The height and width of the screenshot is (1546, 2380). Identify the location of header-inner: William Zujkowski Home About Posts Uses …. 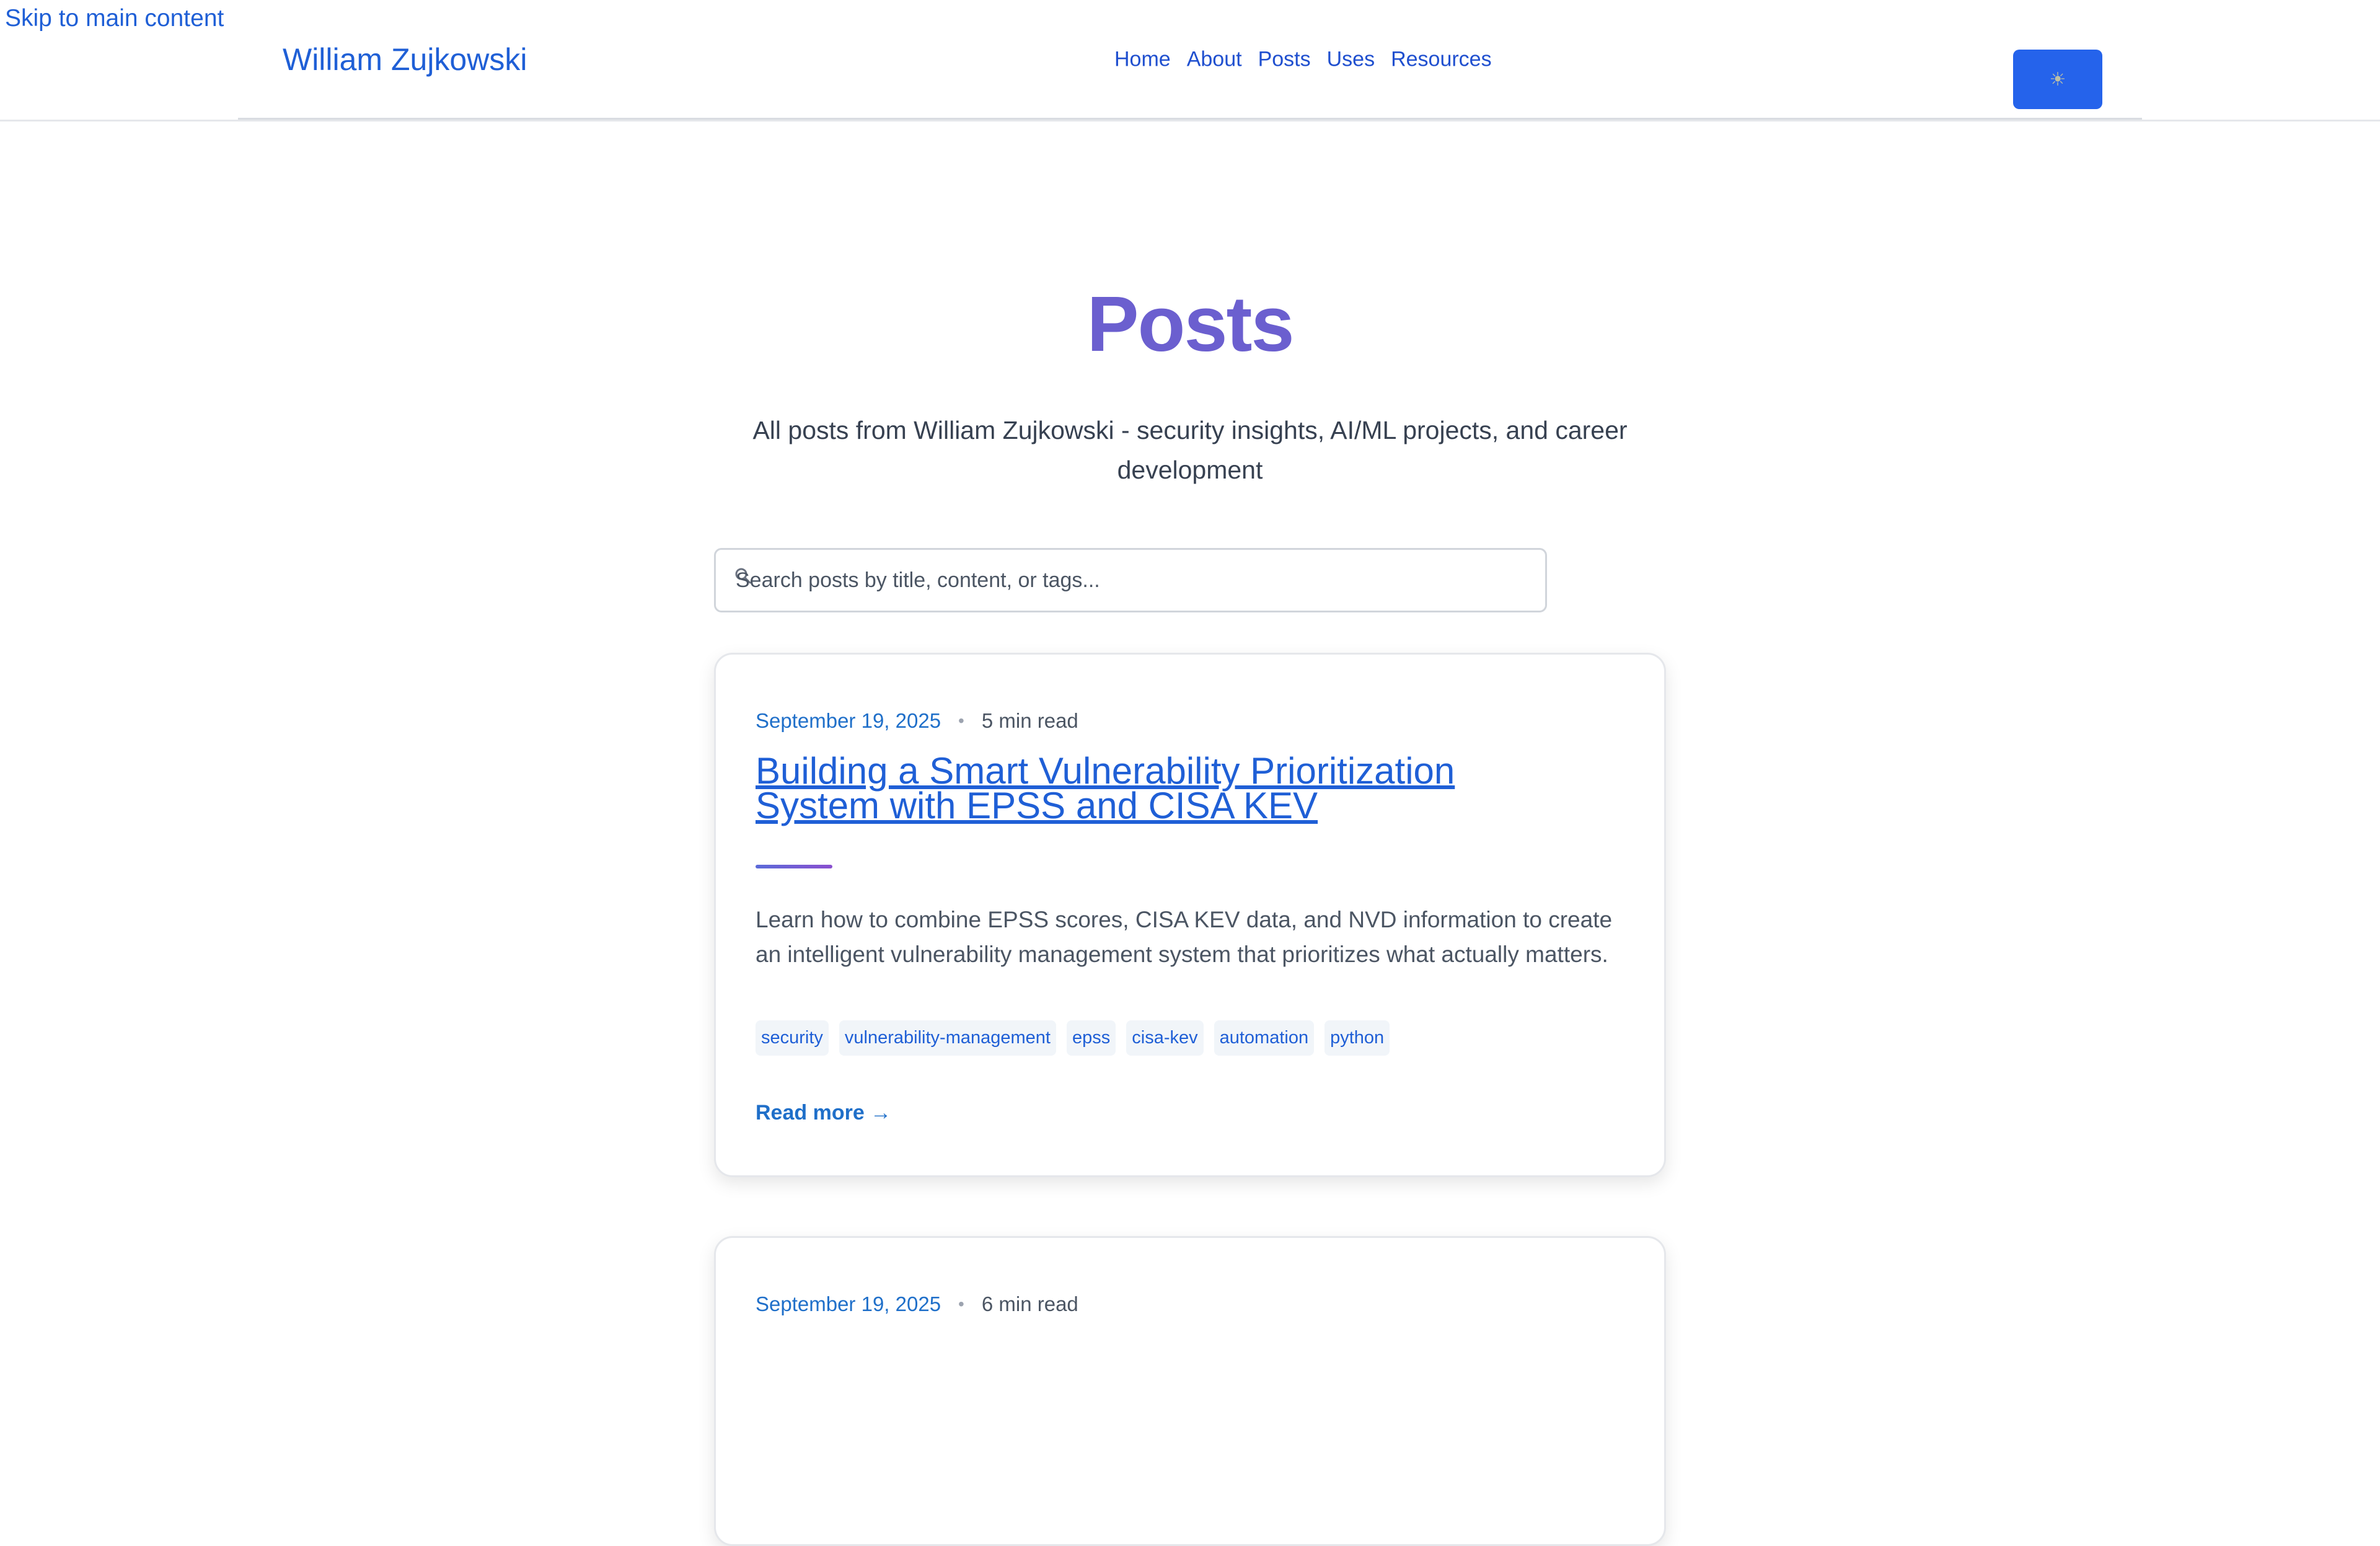
(1190, 60).